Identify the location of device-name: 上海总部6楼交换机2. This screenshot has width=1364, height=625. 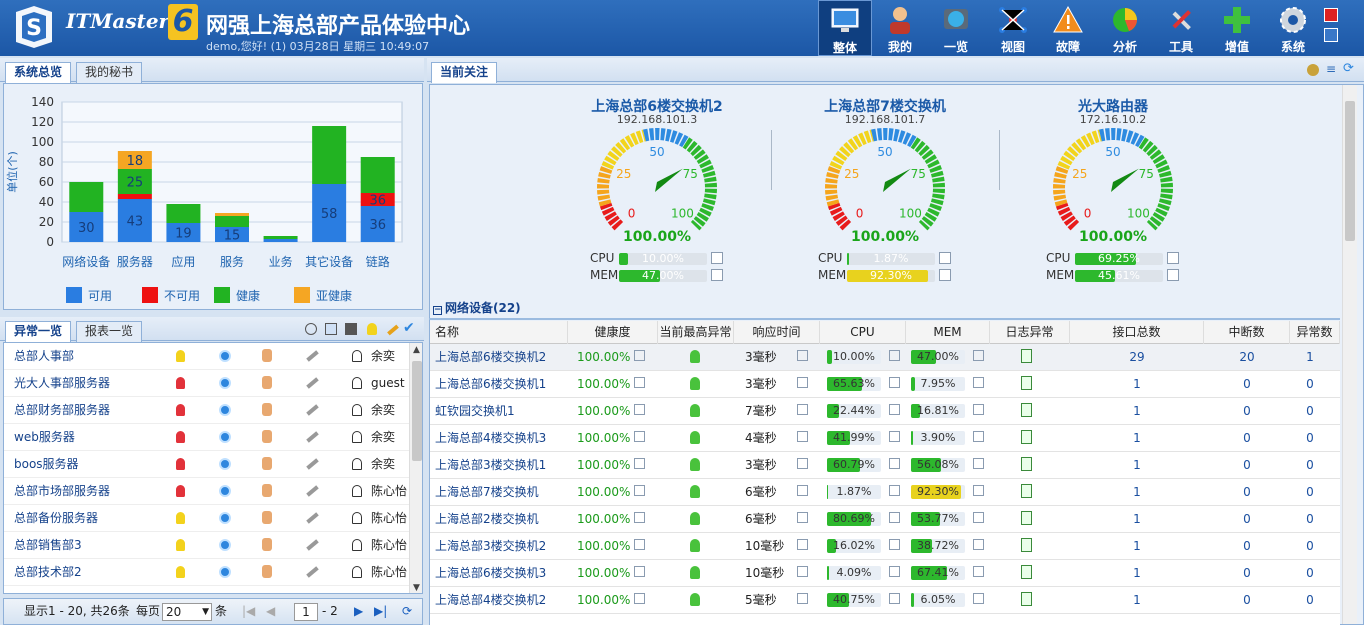
(490, 357).